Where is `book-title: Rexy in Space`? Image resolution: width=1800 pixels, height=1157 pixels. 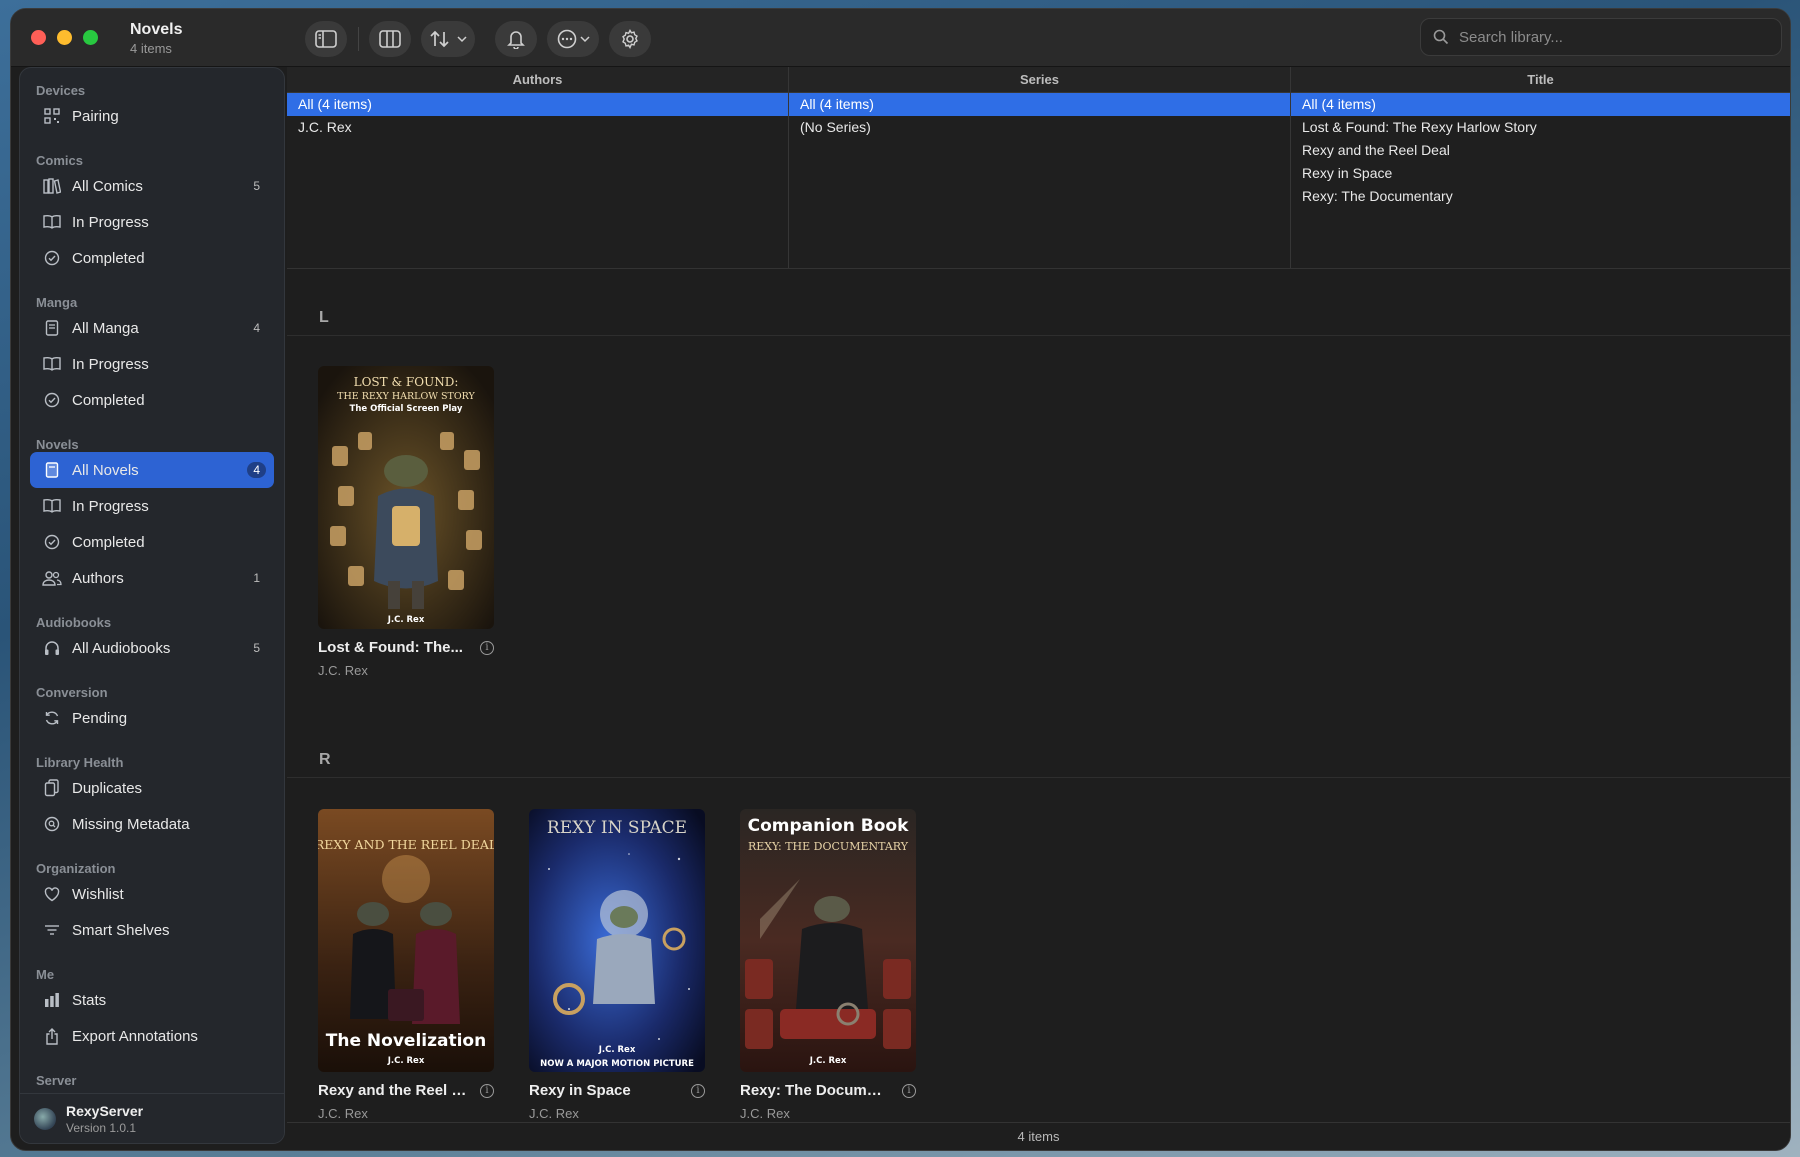 book-title: Rexy in Space is located at coordinates (604, 1090).